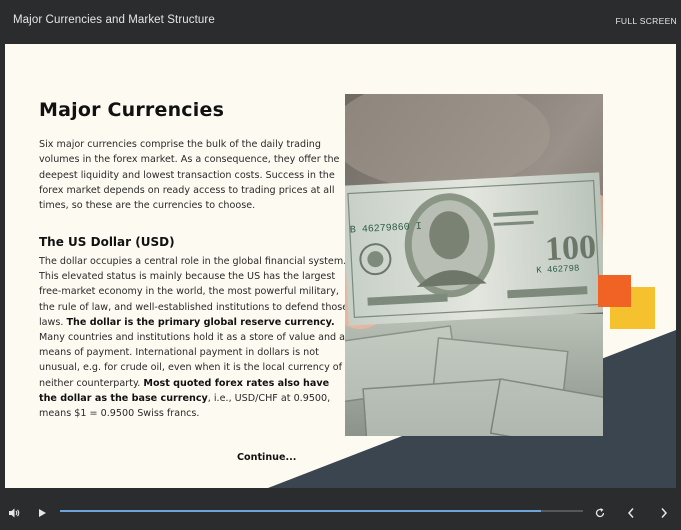  I want to click on next-slide-icon, so click(664, 513).